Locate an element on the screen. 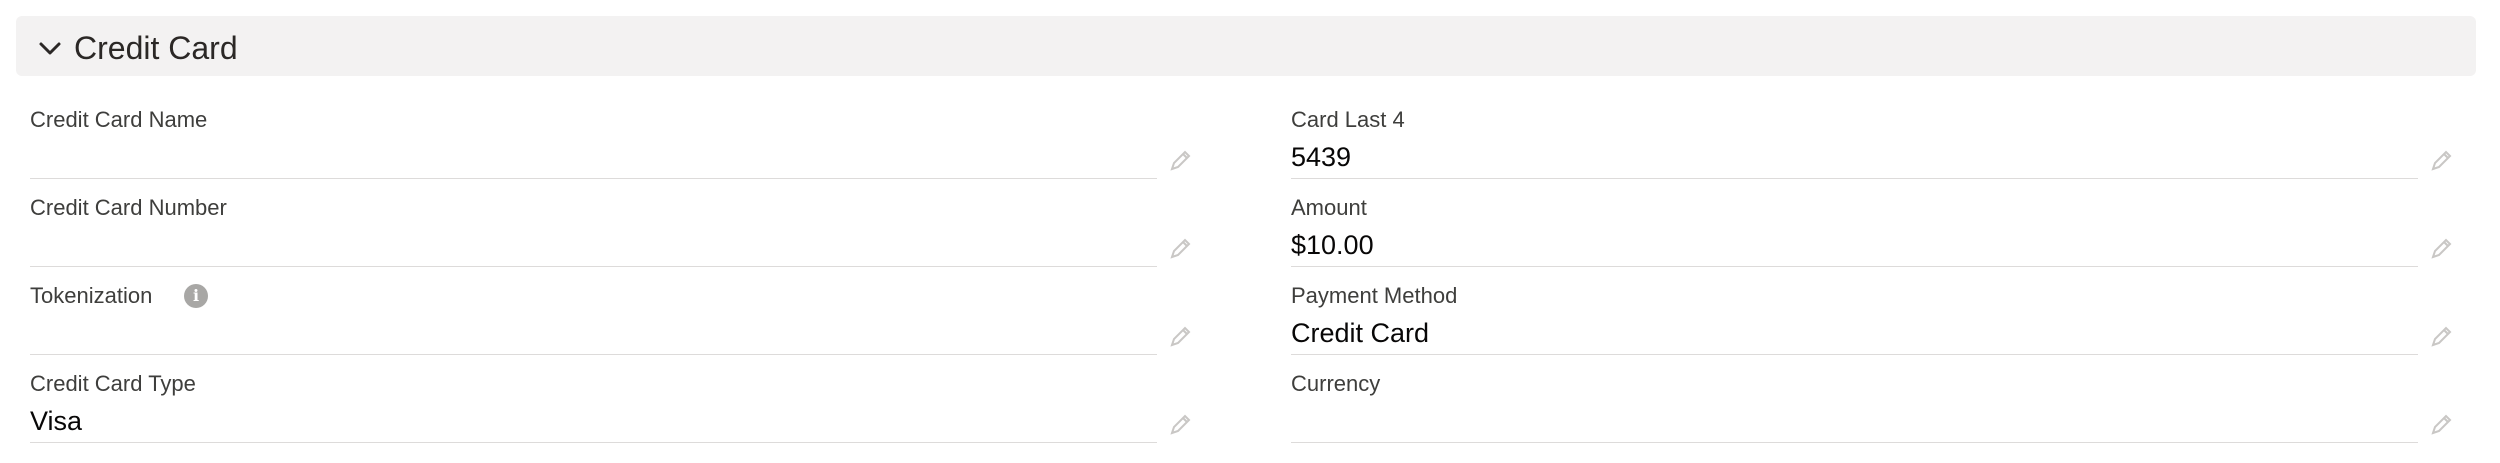 This screenshot has height=463, width=2500. field-credit-card-type: Credit Card Type Visa is located at coordinates (625, 414).